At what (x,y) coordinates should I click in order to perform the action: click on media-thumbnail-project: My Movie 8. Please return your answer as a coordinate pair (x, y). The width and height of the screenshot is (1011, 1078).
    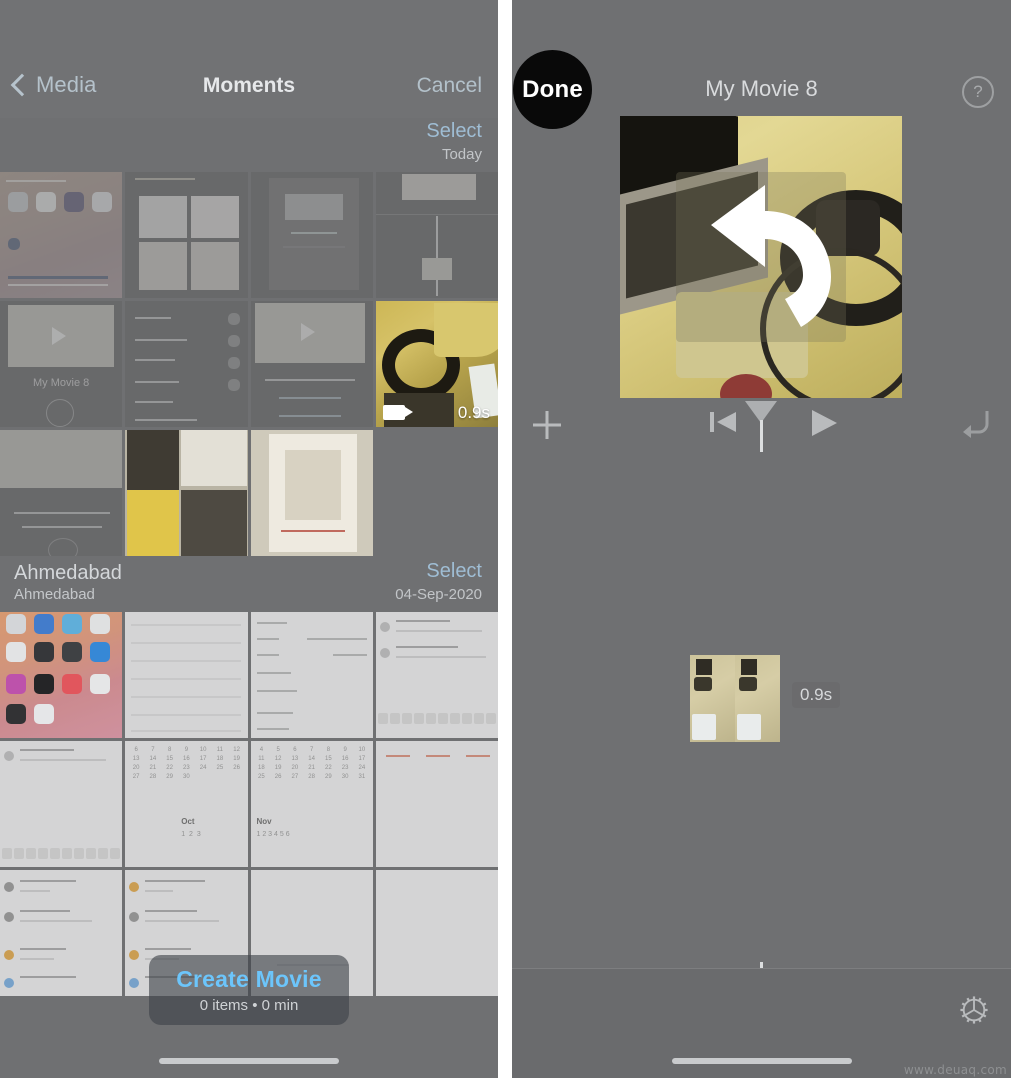
    Looking at the image, I should click on (61, 364).